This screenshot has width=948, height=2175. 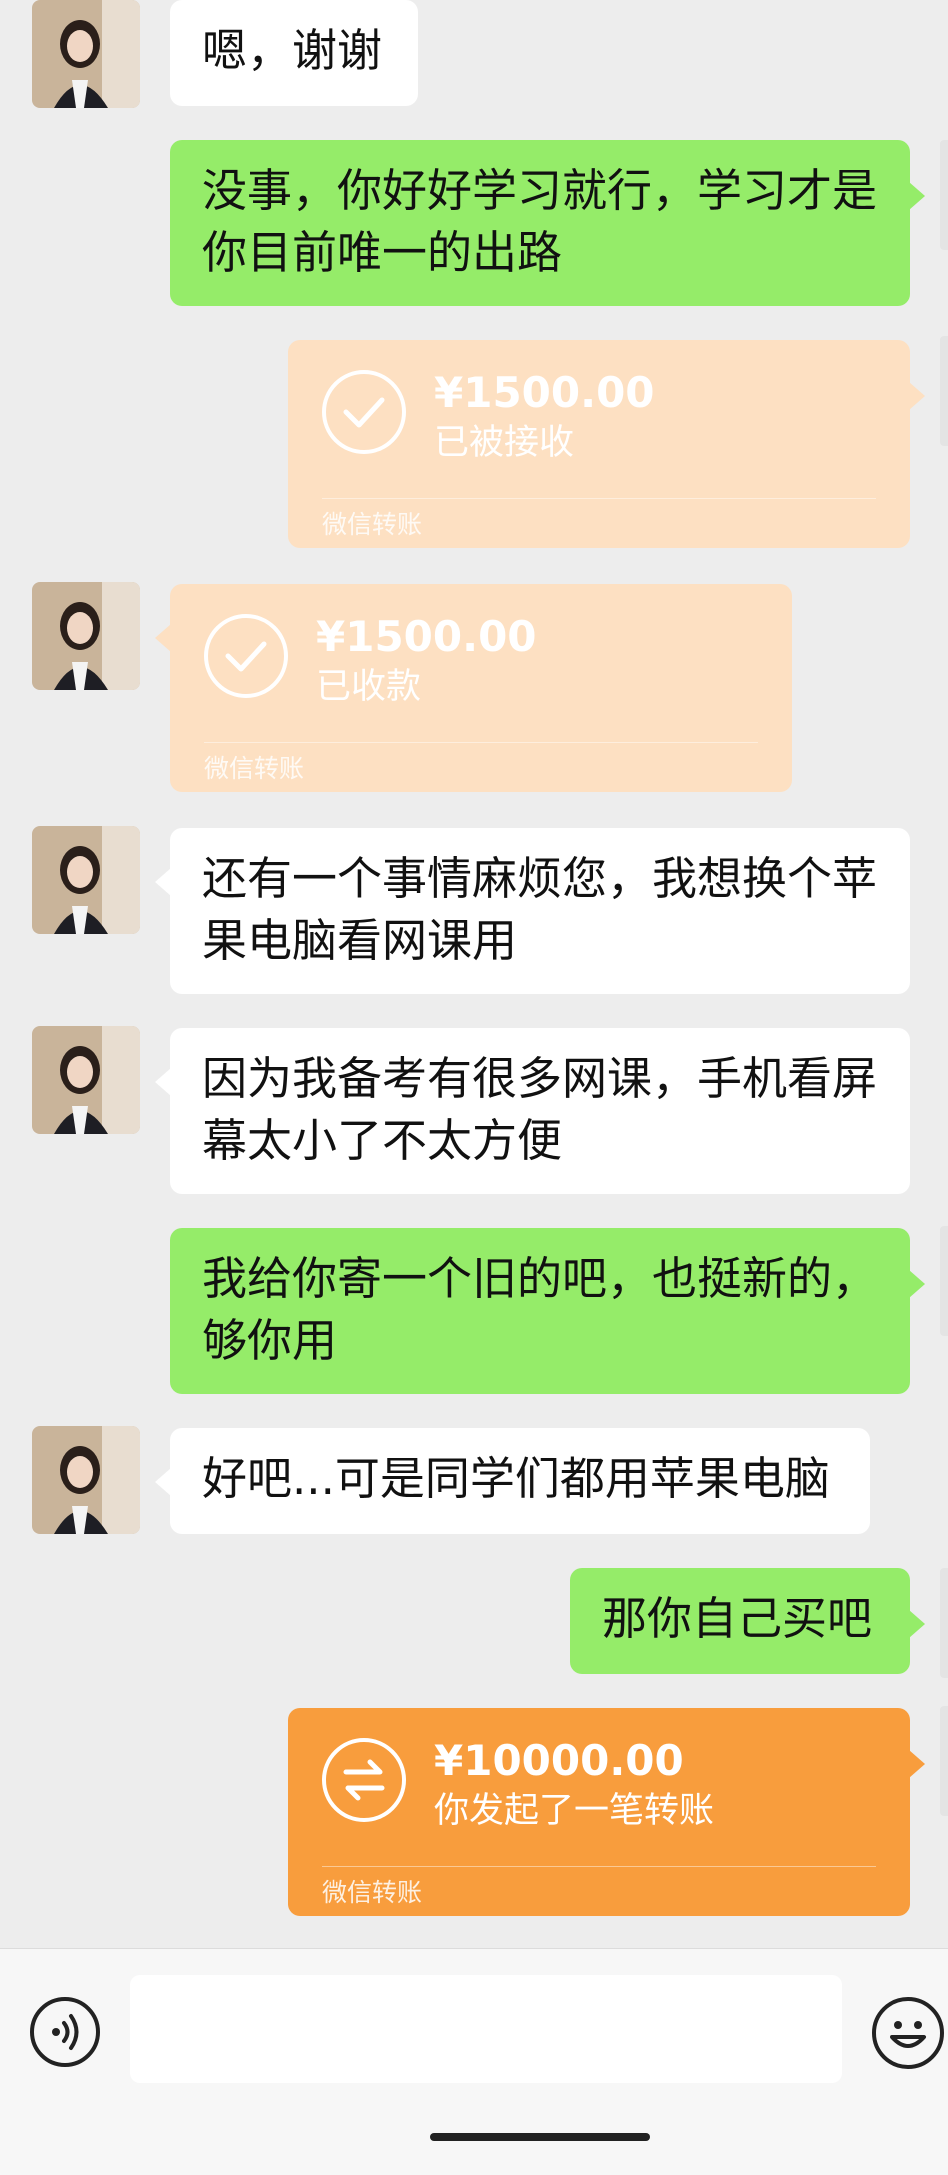 What do you see at coordinates (737, 1618) in the screenshot?
I see `message-text: 那你自己买吧` at bounding box center [737, 1618].